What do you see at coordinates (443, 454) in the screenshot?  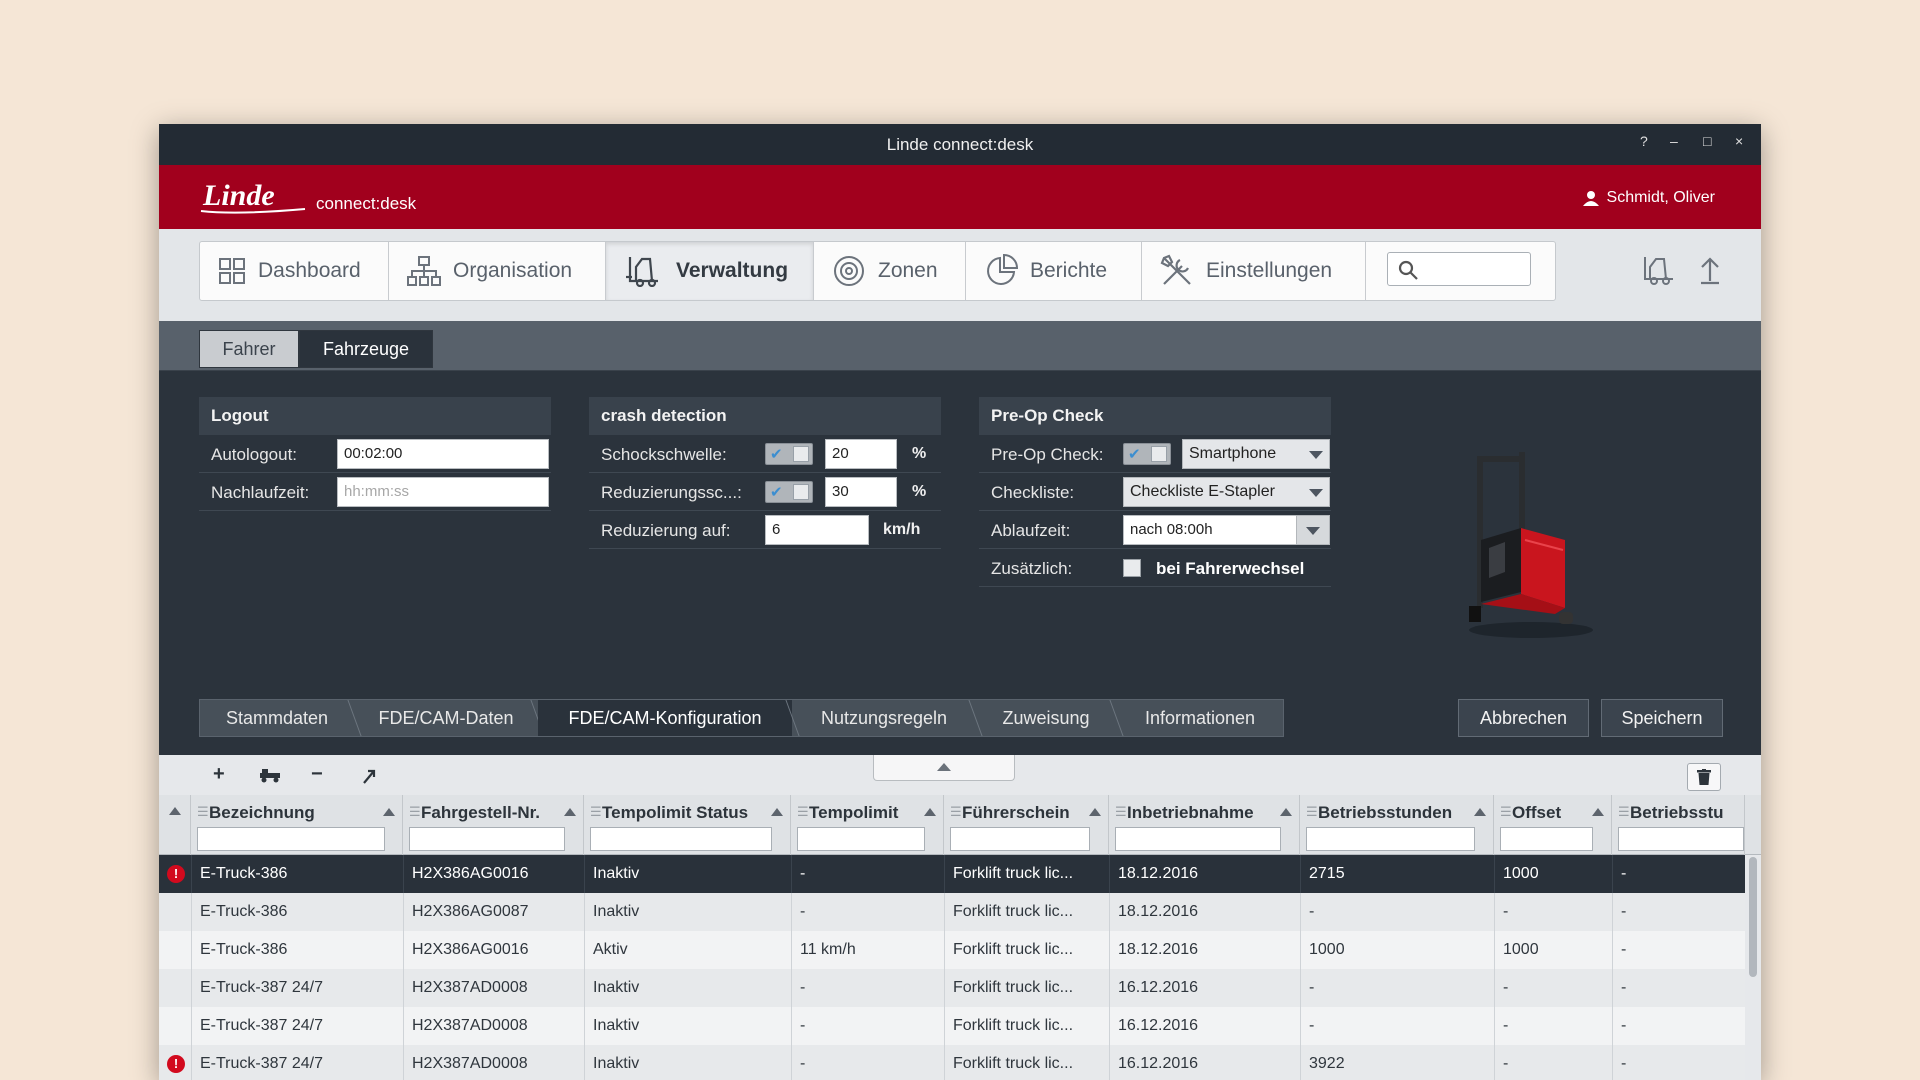 I see `autologout-field: 00:02:00` at bounding box center [443, 454].